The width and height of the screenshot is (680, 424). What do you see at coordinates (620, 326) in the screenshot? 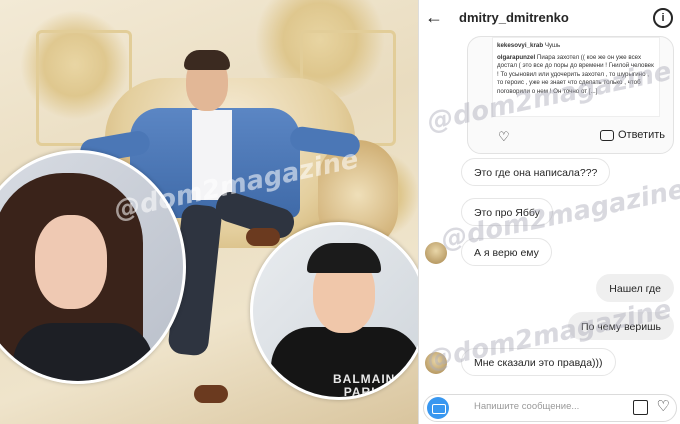
I see `message-bubble-own: По чему веришь` at bounding box center [620, 326].